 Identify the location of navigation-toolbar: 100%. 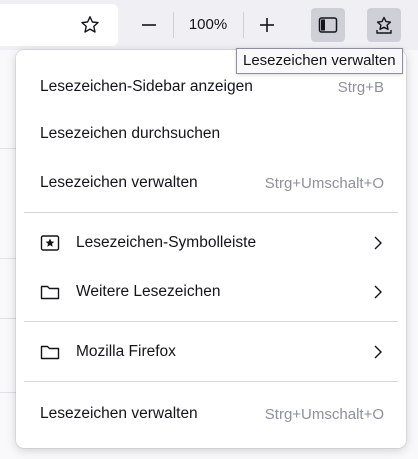
(209, 25).